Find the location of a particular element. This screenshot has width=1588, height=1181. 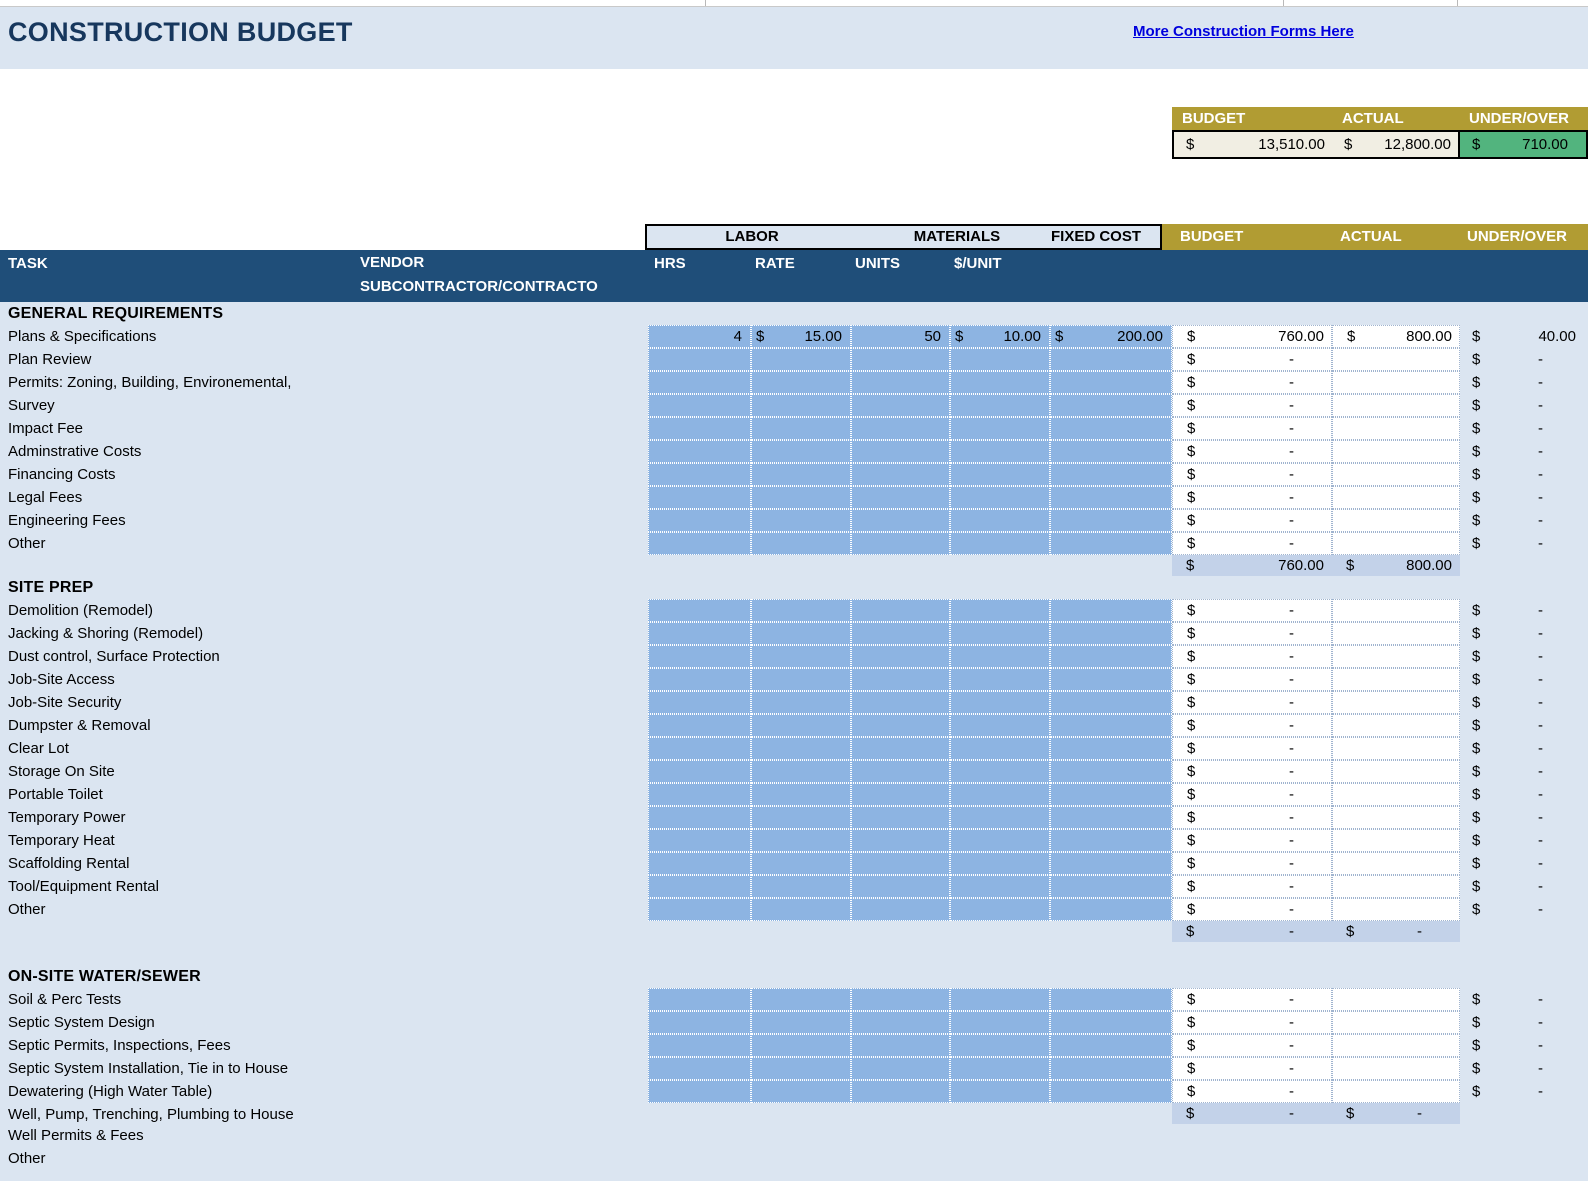

task-cell: Impact Fee is located at coordinates (45, 428).